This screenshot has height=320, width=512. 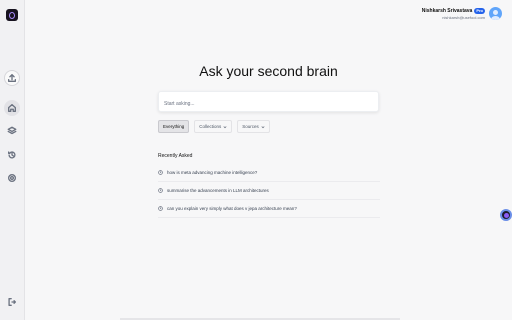 I want to click on page-title: Ask your second brain, so click(x=268, y=71).